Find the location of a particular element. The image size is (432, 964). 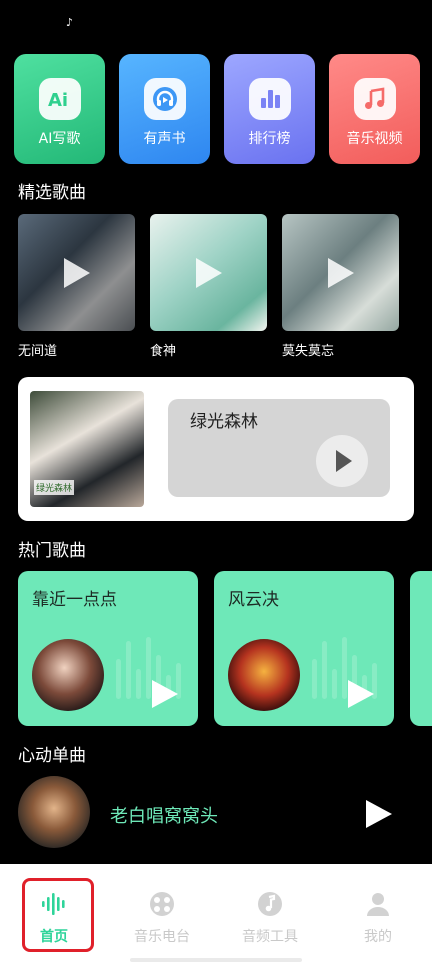

audiobook-label: 有声书 is located at coordinates (164, 139).